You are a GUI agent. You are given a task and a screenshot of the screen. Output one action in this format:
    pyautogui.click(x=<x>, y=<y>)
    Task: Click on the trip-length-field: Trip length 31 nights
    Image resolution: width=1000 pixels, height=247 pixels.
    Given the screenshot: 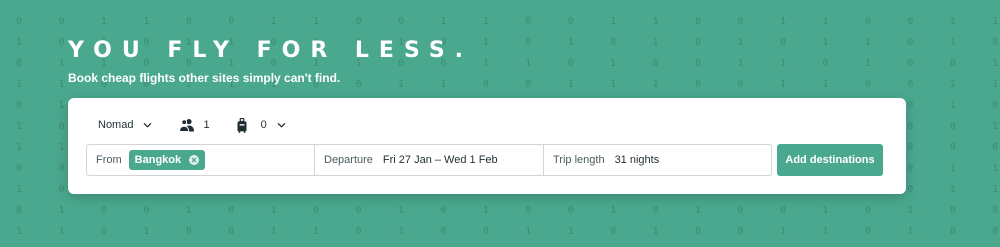 What is the action you would take?
    pyautogui.click(x=657, y=160)
    